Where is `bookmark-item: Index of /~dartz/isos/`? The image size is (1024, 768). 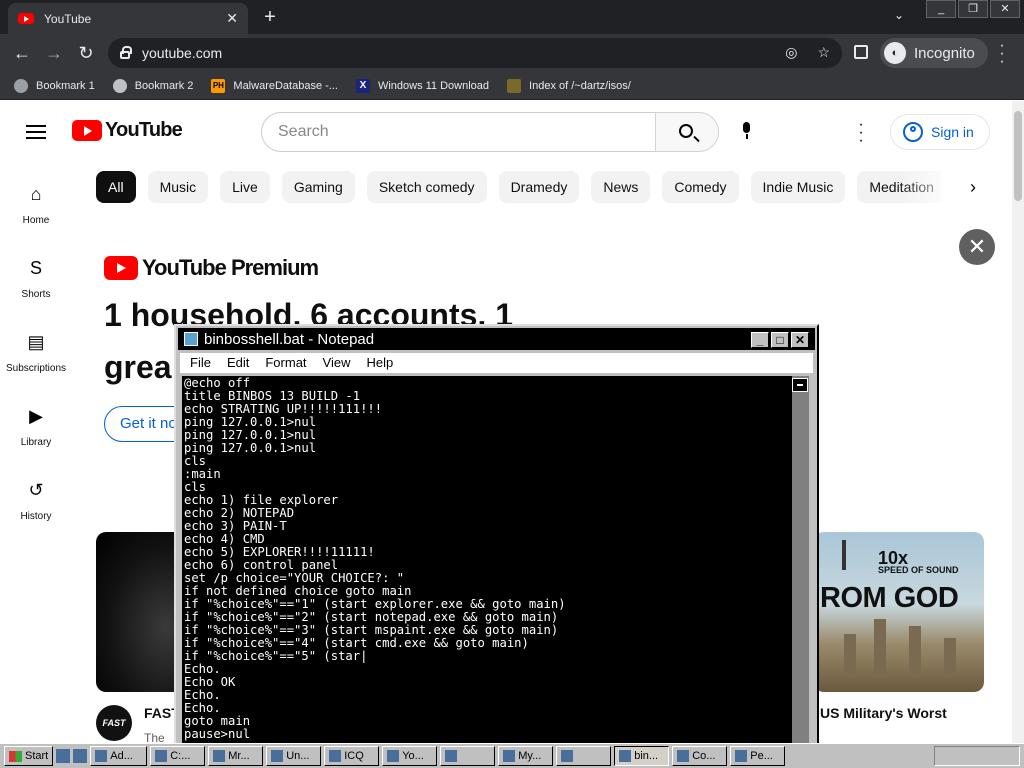
bookmark-item: Index of /~dartz/isos/ is located at coordinates (569, 85).